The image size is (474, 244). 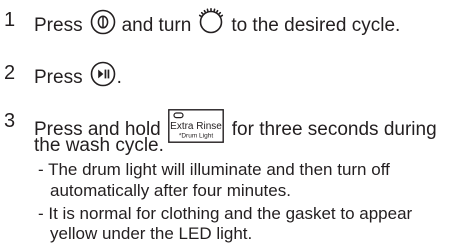 What do you see at coordinates (103, 77) in the screenshot?
I see `start-pause-button-icon` at bounding box center [103, 77].